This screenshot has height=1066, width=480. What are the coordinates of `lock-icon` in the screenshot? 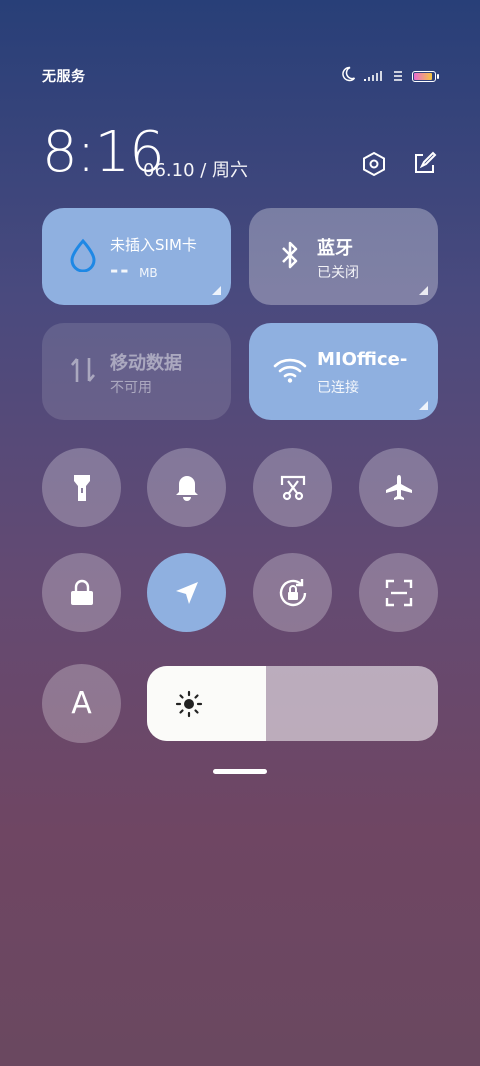 It's located at (81, 592).